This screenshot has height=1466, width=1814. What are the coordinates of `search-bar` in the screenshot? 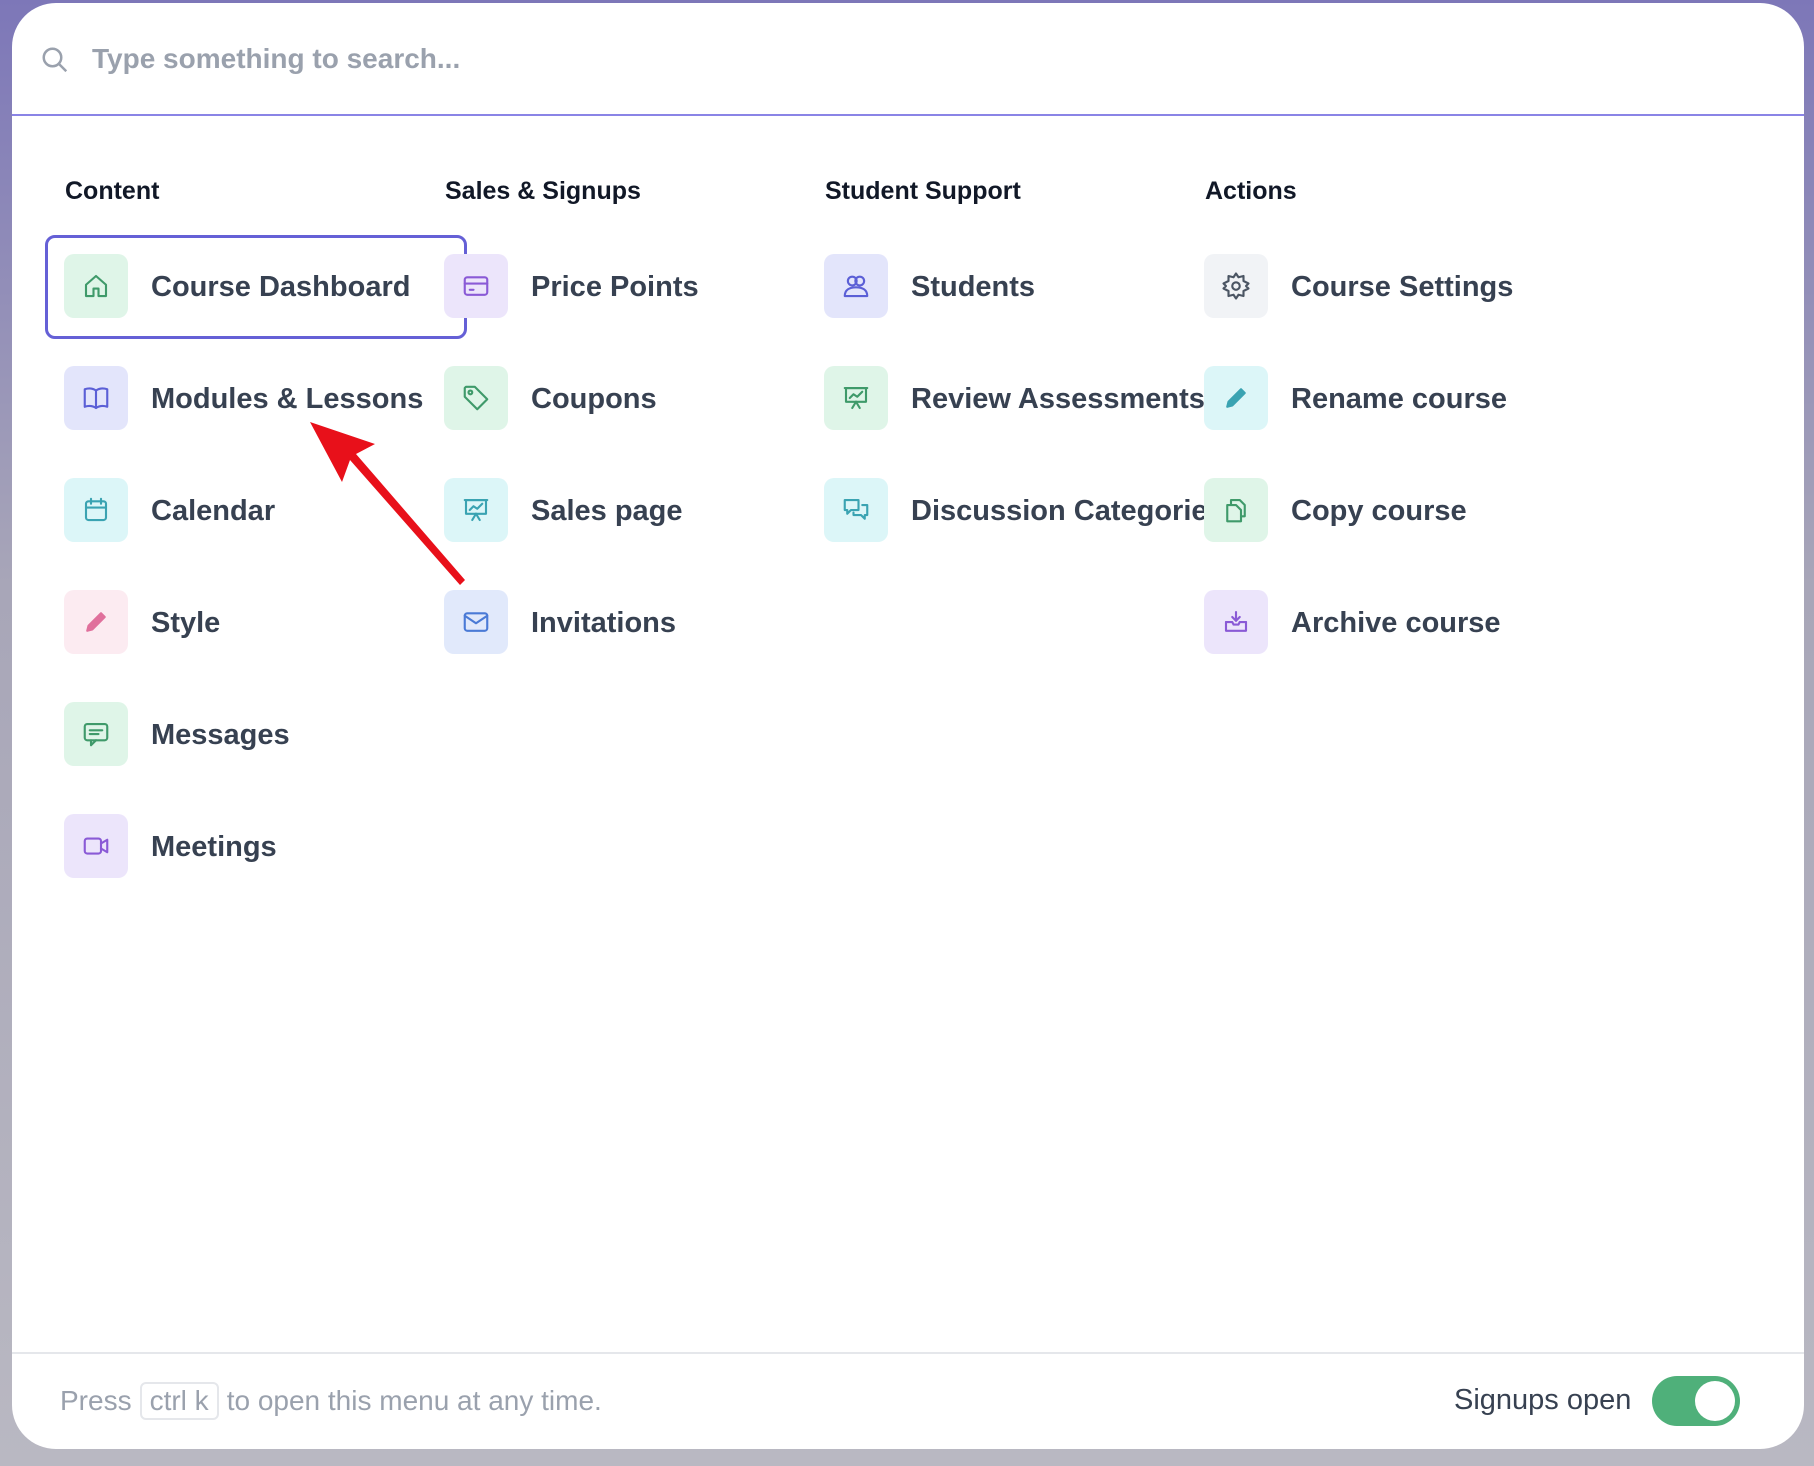 It's located at (908, 59).